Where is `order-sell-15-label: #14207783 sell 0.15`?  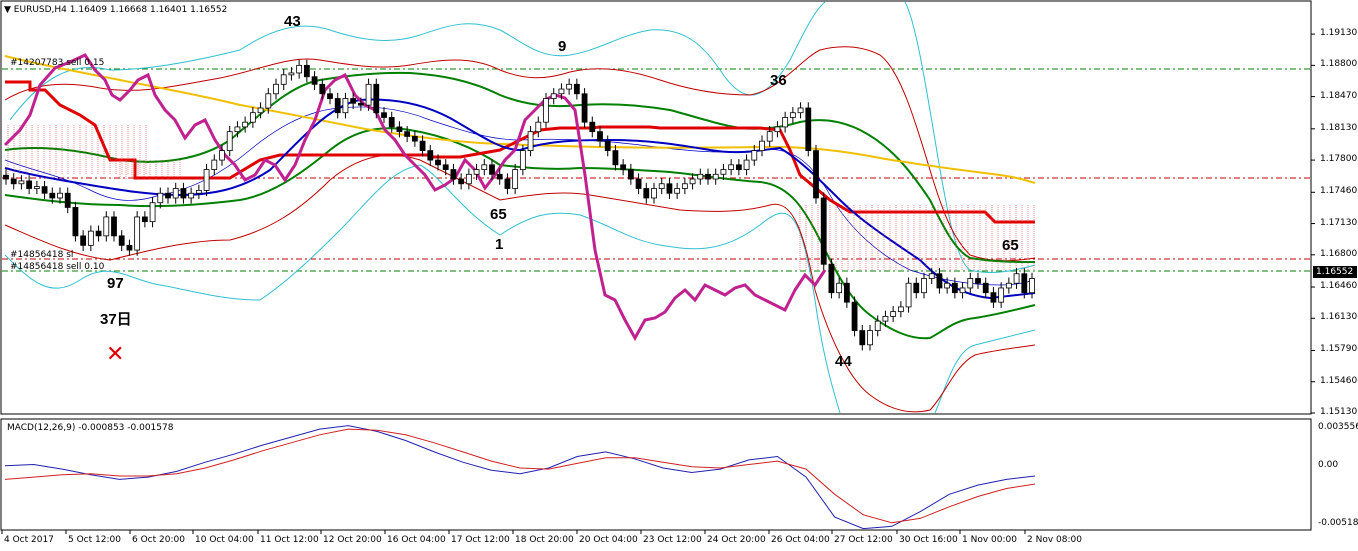 order-sell-15-label: #14207783 sell 0.15 is located at coordinates (57, 63).